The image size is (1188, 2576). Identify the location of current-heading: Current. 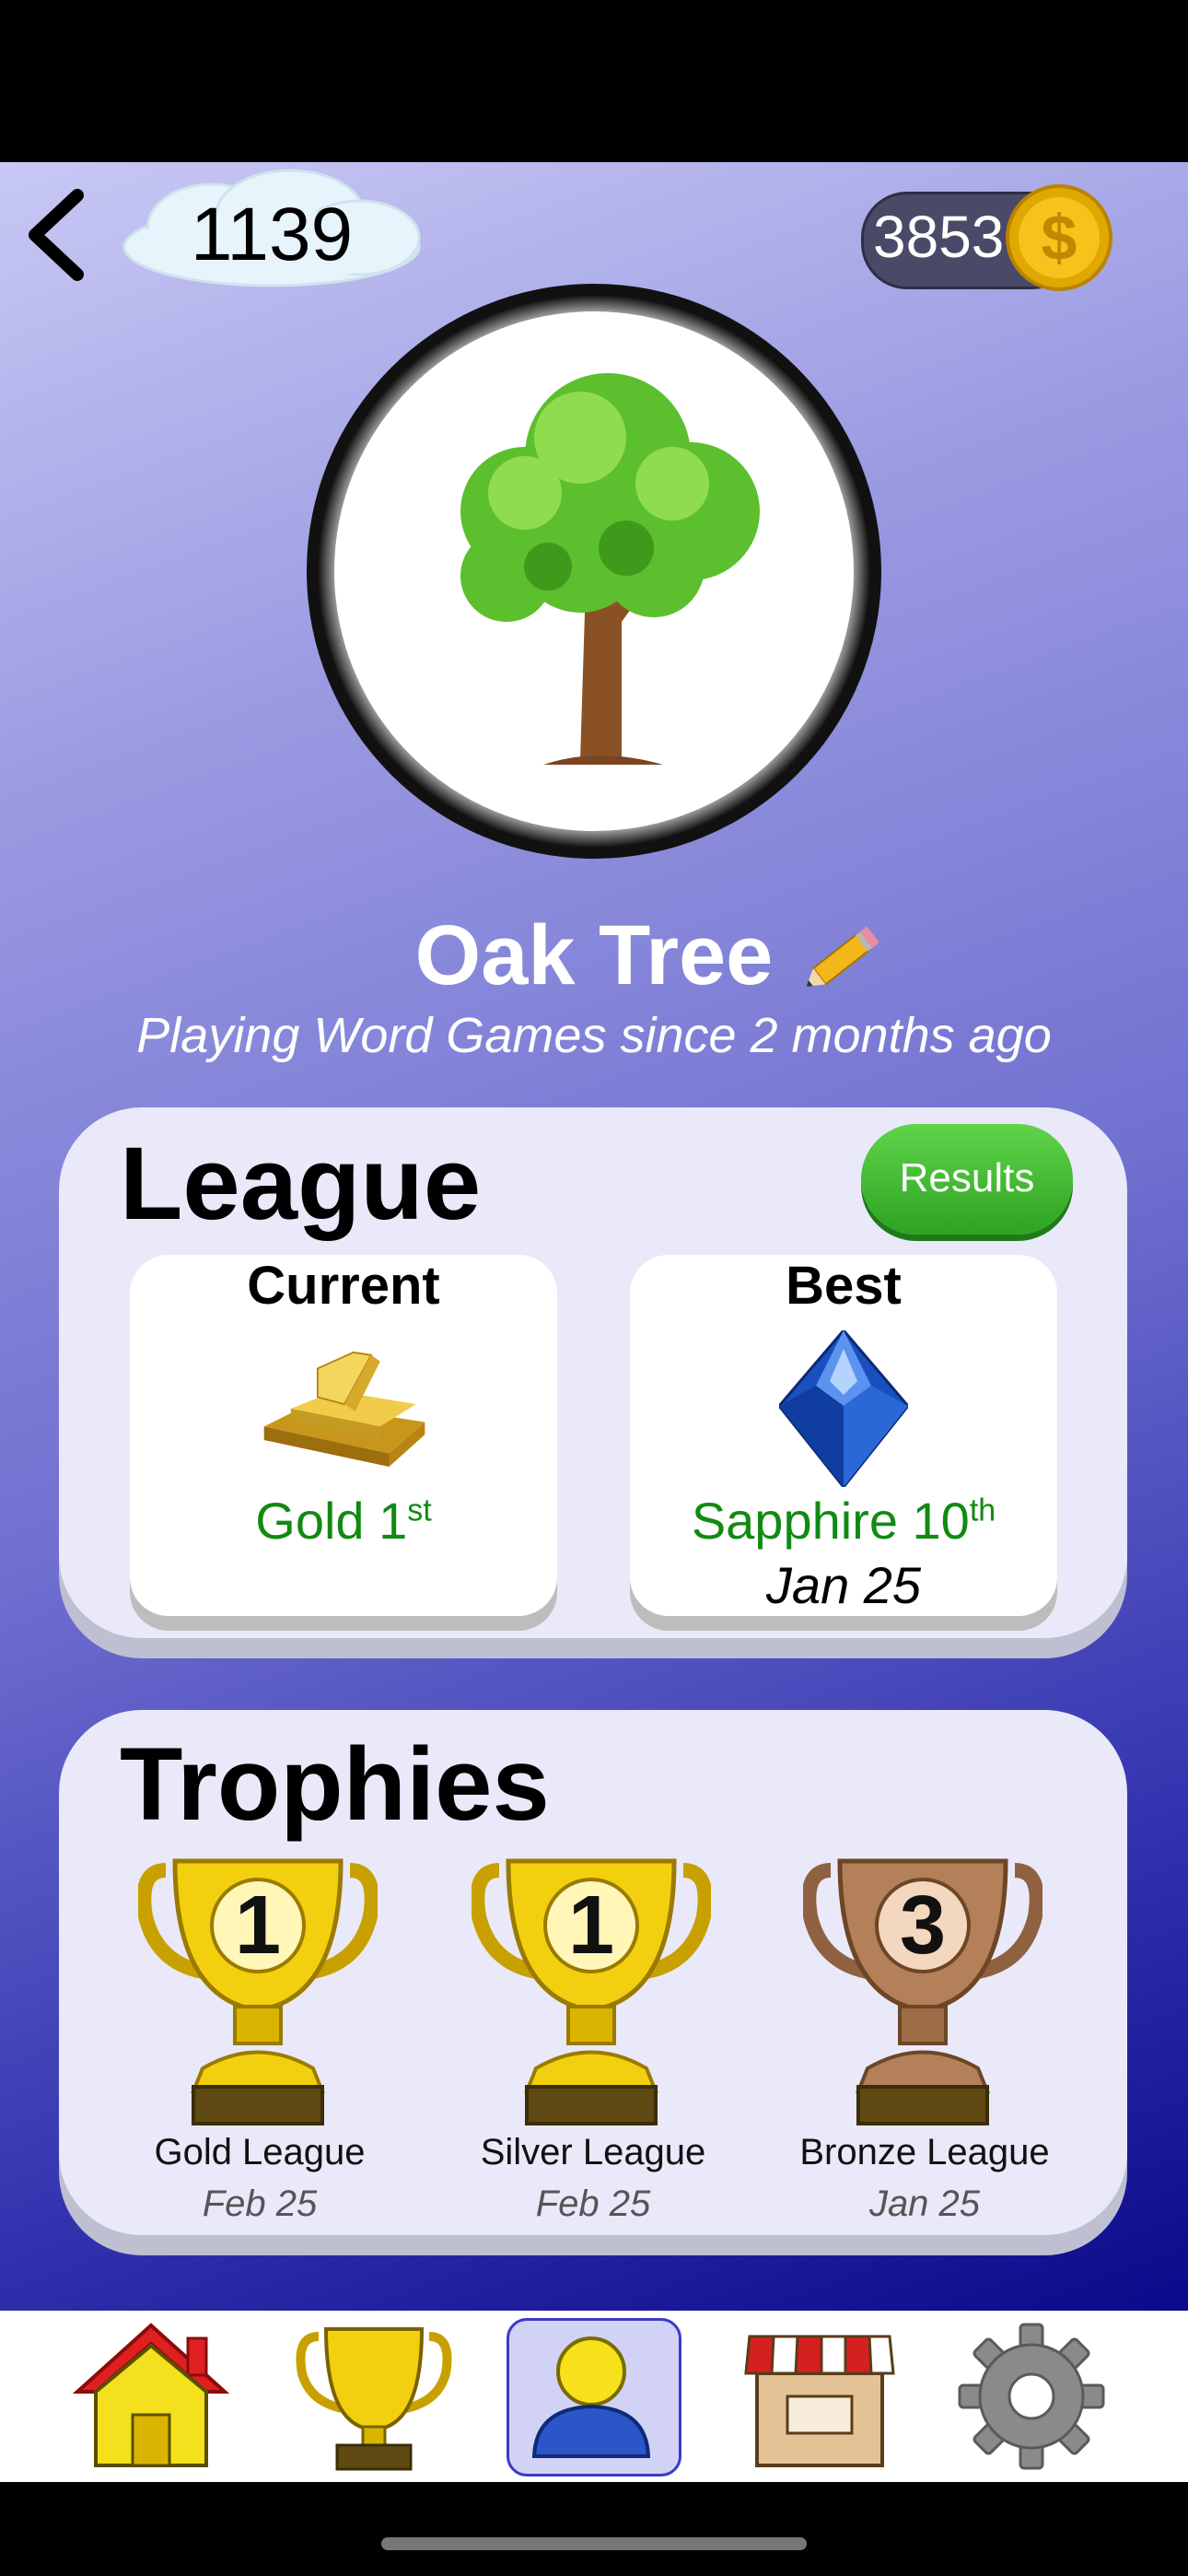
(343, 1286).